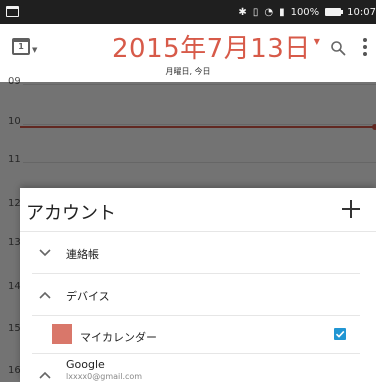  What do you see at coordinates (198, 253) in the screenshot?
I see `account-row-contacts: 連絡帳` at bounding box center [198, 253].